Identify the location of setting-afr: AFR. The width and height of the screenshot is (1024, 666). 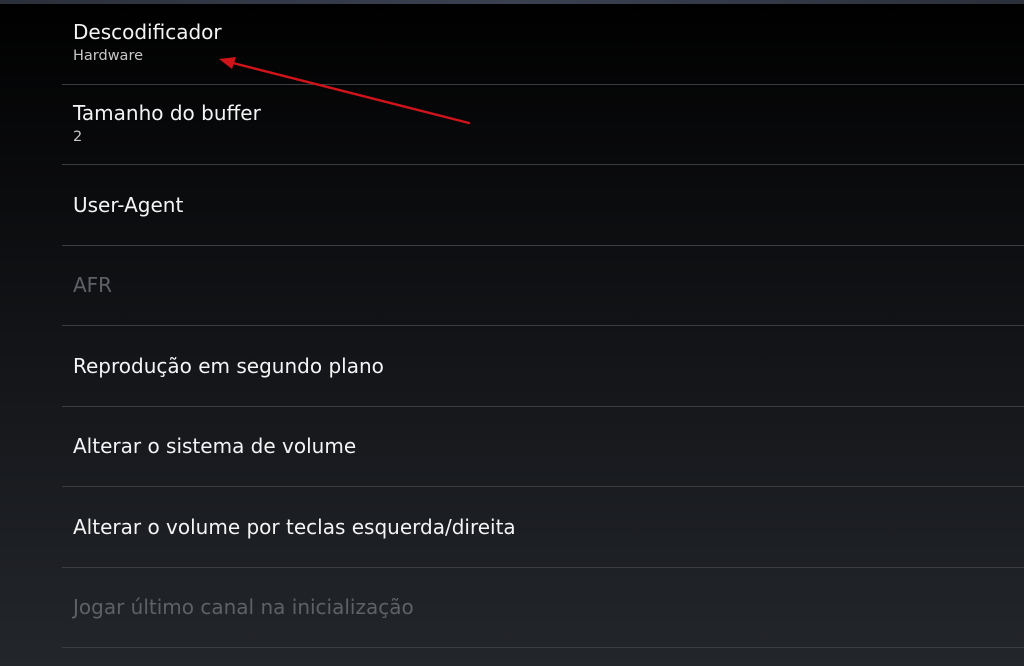
(543, 286).